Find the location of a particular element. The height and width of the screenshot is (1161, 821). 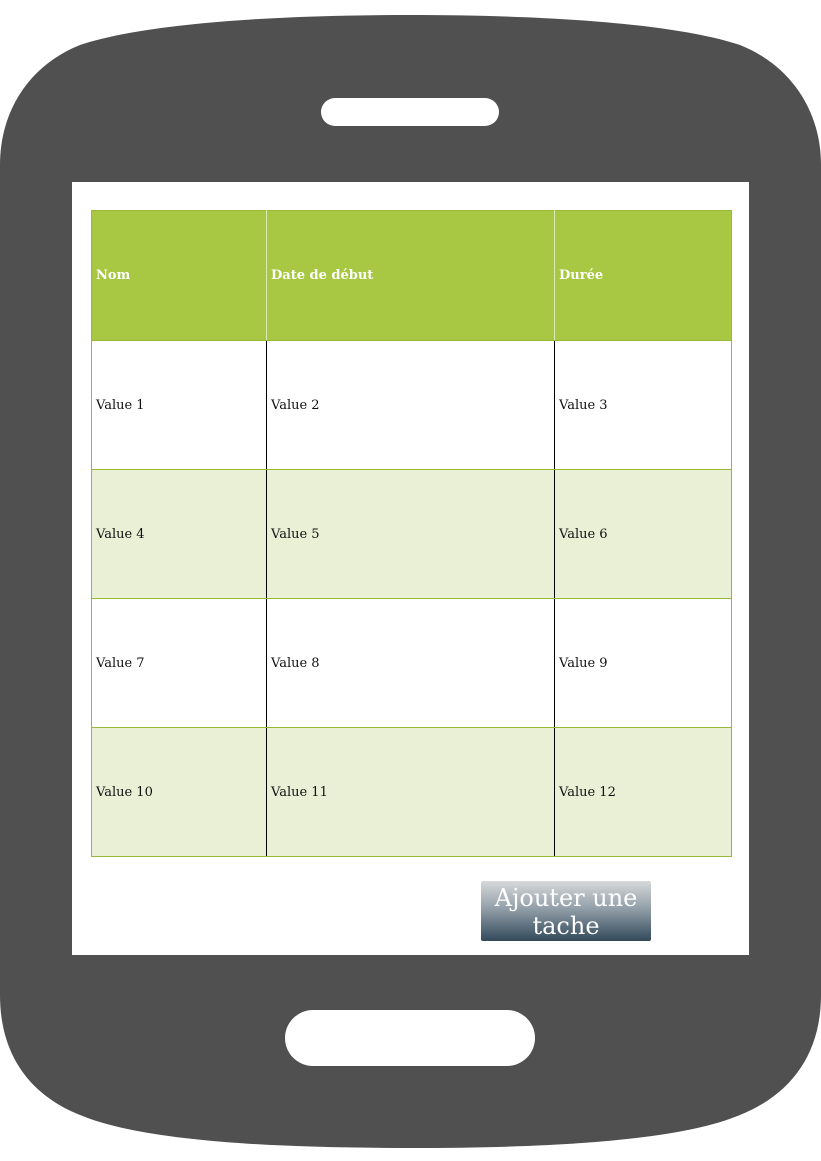

cell-nom: Value 1 is located at coordinates (179, 405).